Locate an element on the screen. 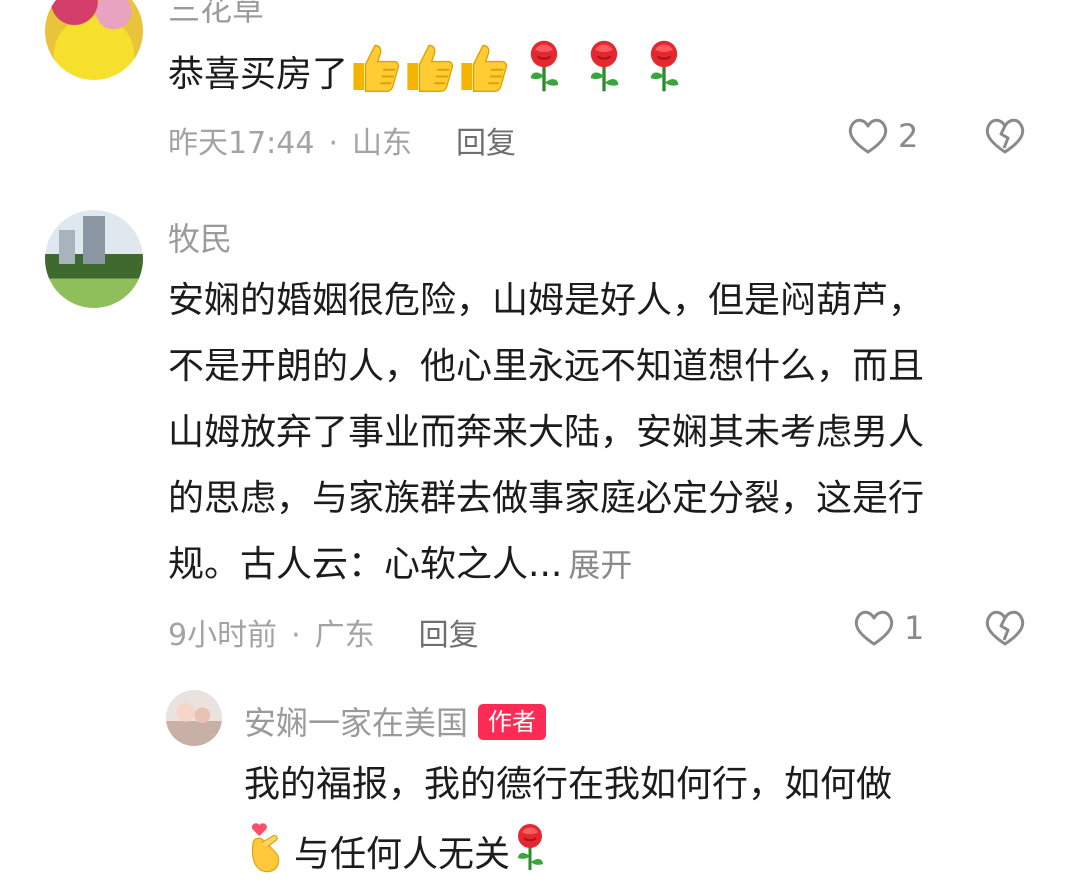  comment-username: 牧民 is located at coordinates (200, 237).